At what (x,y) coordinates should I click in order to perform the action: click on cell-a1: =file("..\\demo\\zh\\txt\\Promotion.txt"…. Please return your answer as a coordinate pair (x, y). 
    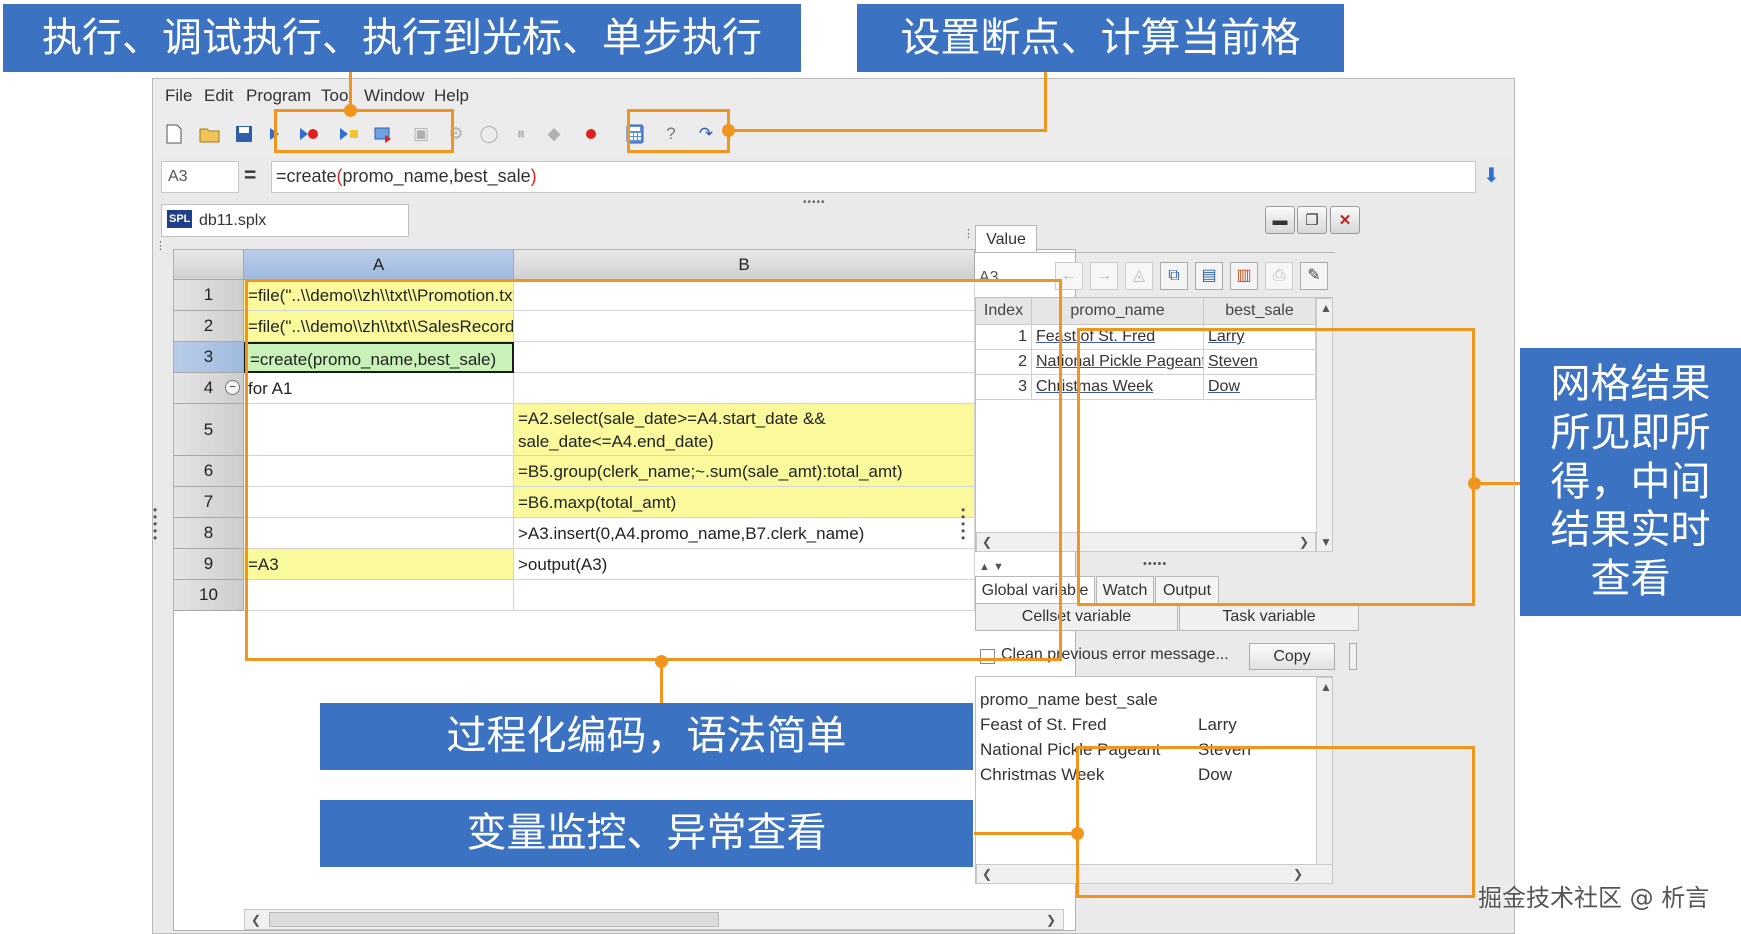
    Looking at the image, I should click on (379, 295).